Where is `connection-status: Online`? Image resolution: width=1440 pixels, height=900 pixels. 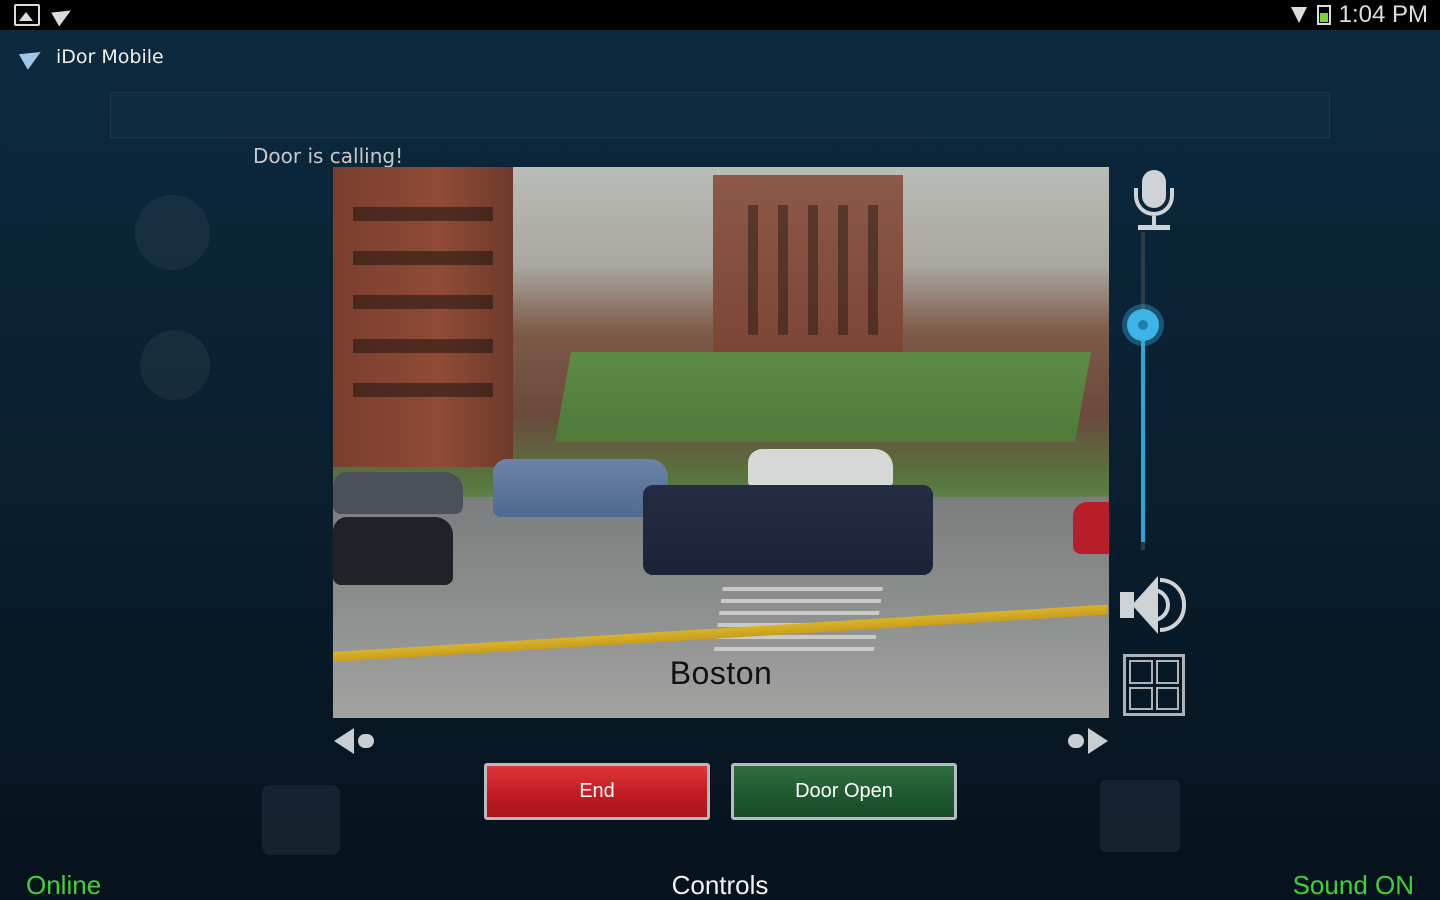
connection-status: Online is located at coordinates (64, 885).